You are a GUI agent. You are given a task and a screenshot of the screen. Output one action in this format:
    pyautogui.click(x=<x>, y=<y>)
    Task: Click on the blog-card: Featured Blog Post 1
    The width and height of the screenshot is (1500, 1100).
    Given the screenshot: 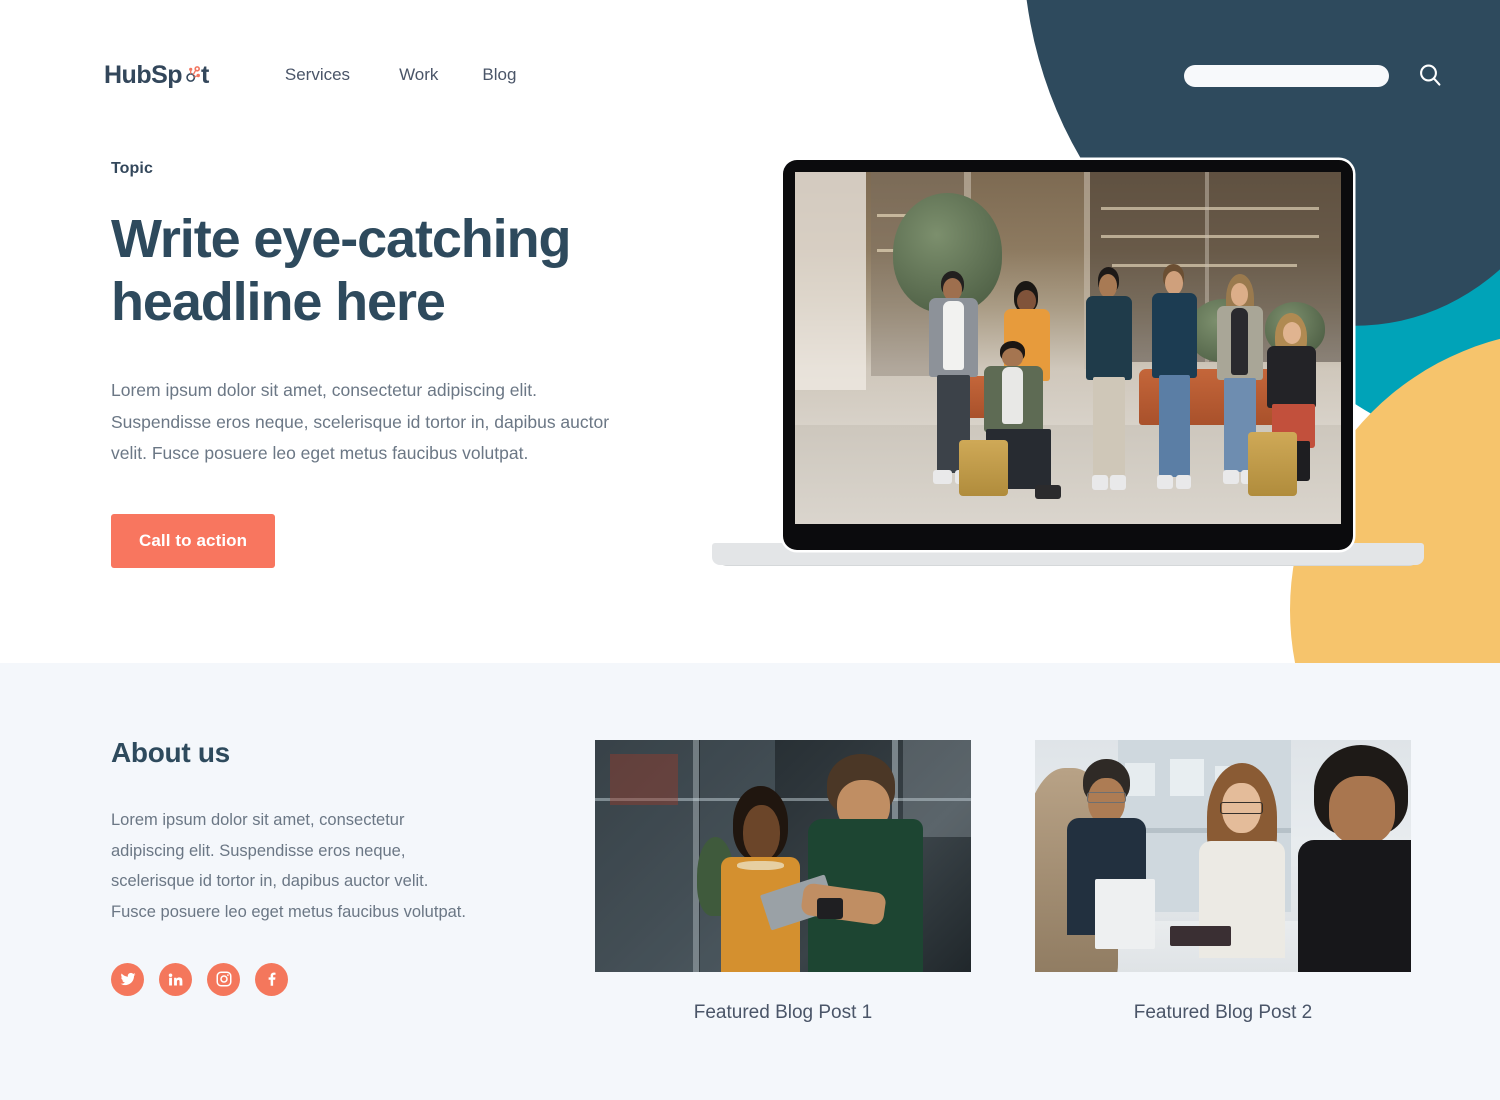 What is the action you would take?
    pyautogui.click(x=783, y=882)
    